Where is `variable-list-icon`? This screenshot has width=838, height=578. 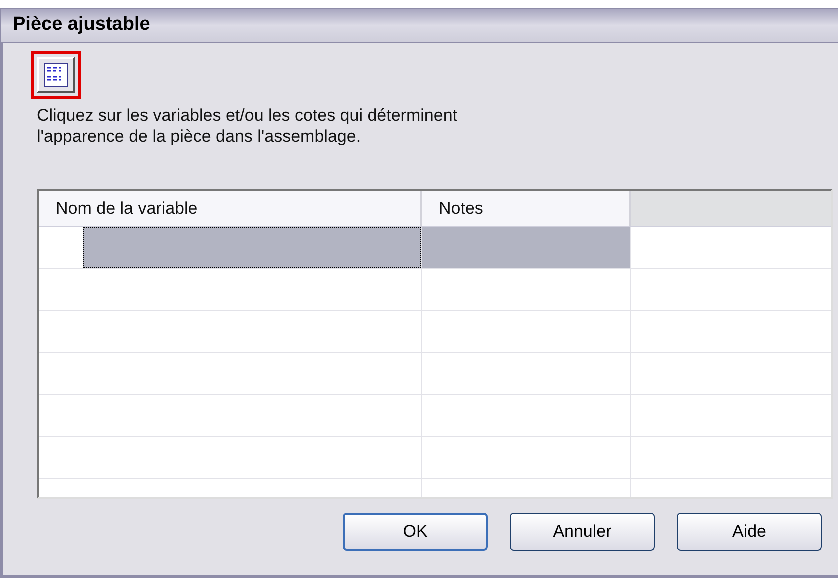
variable-list-icon is located at coordinates (56, 75).